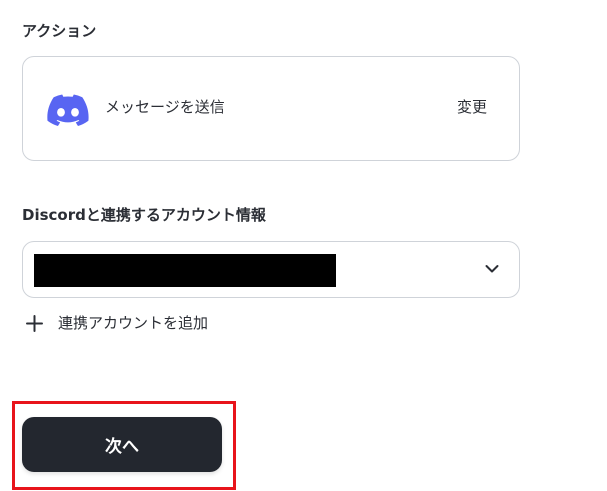 The width and height of the screenshot is (607, 491). I want to click on change-action-button: 変更, so click(472, 107).